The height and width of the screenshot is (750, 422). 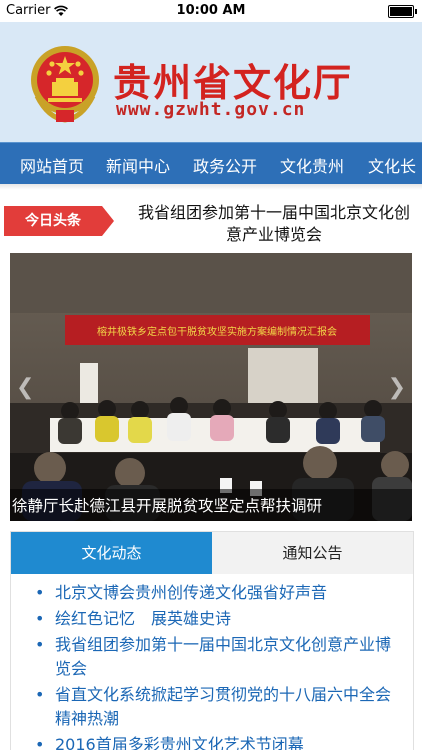 I want to click on nav-item-culture-guizhou: 文化贵州, so click(x=312, y=165).